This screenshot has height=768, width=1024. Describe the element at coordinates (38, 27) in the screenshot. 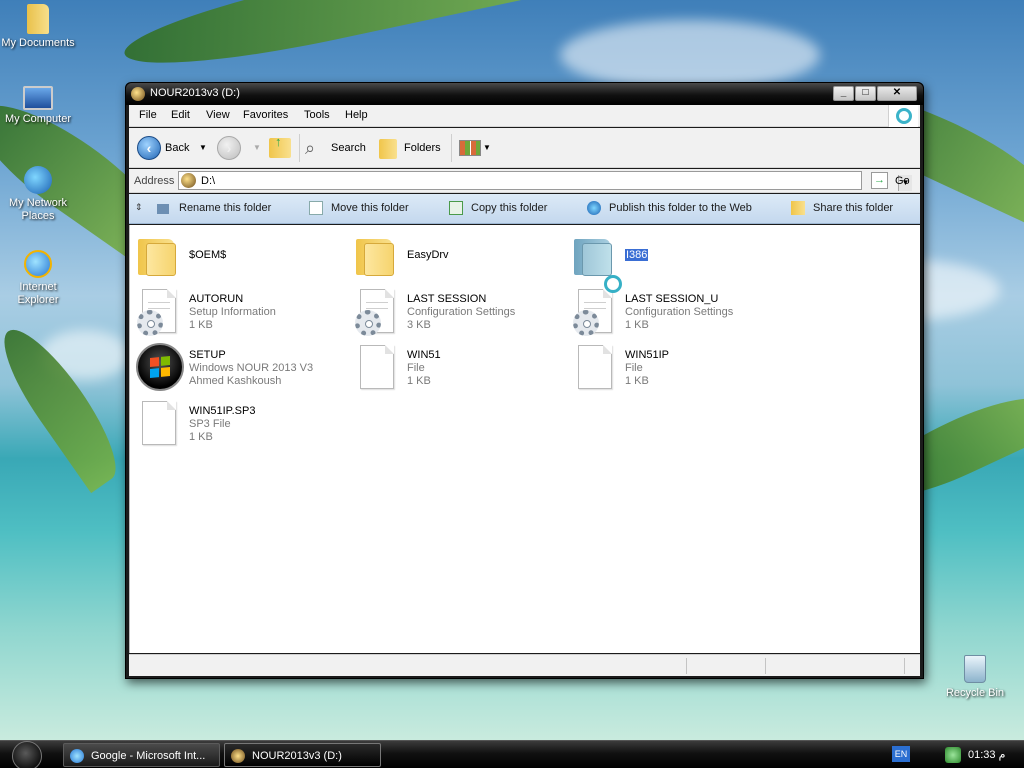

I see `desktop-icon-my-documents: My Documents` at that location.